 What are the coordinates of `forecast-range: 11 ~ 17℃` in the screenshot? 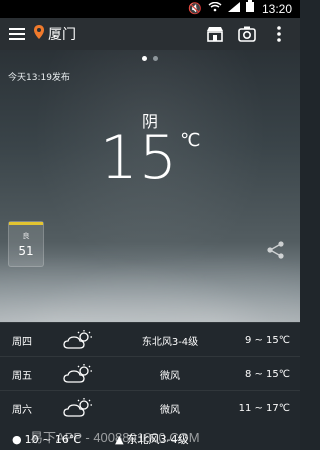 It's located at (264, 408).